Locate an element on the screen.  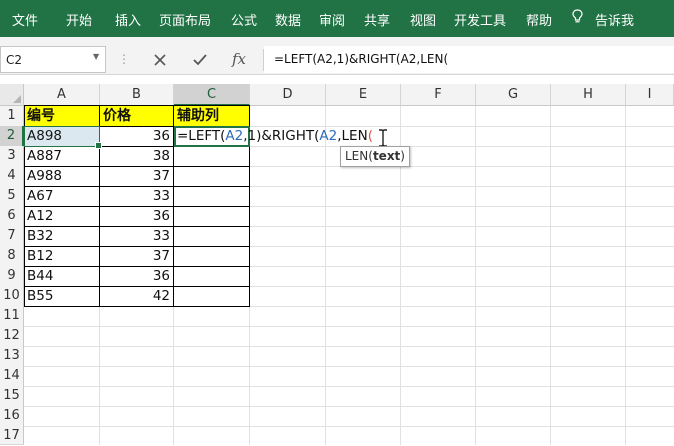
column-header-i: I is located at coordinates (650, 95).